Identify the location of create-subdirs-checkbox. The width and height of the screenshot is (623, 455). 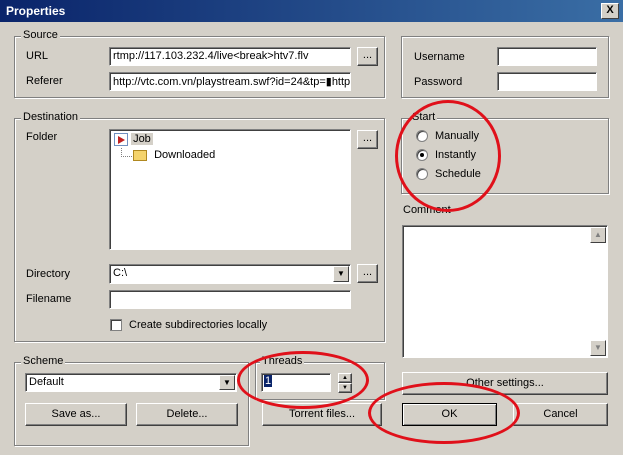
(116, 325).